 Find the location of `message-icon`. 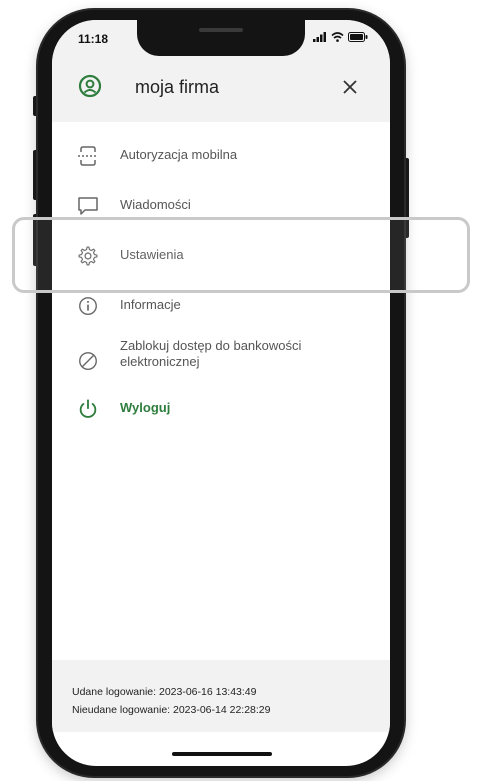

message-icon is located at coordinates (88, 206).